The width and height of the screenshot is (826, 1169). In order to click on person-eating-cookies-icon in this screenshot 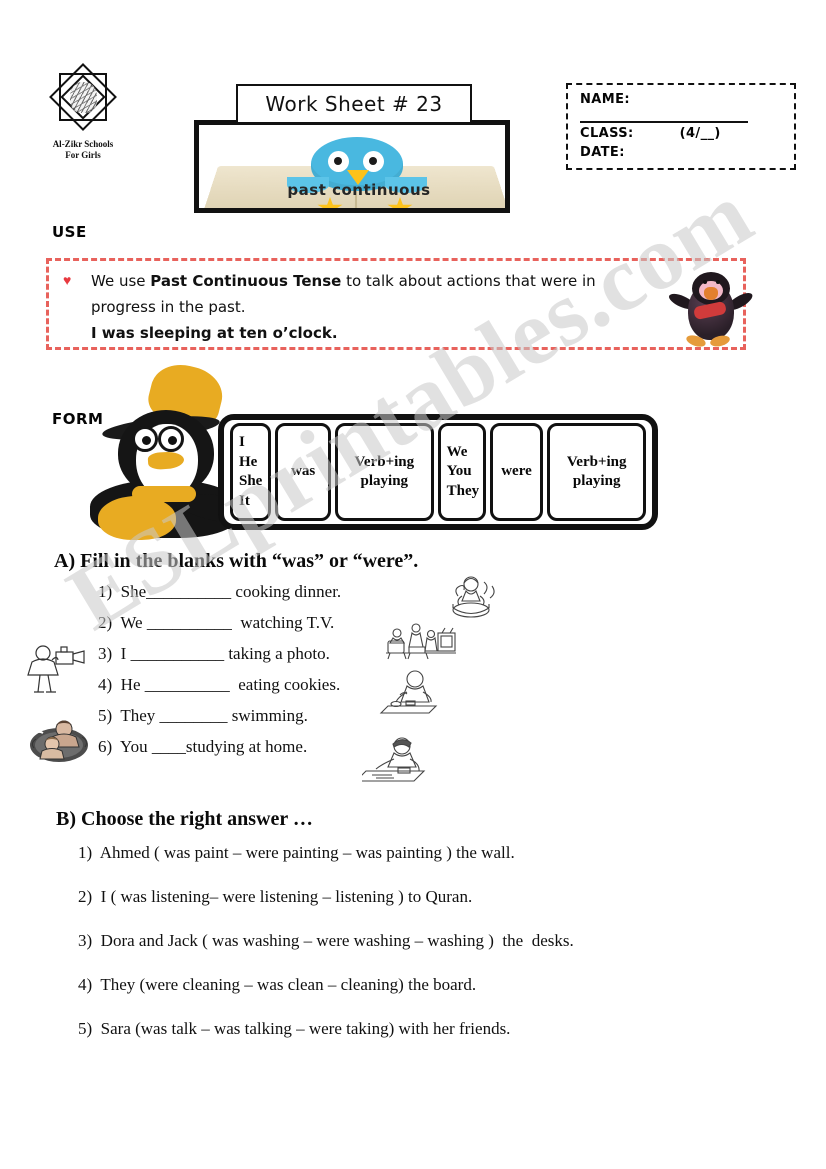, I will do `click(411, 694)`.